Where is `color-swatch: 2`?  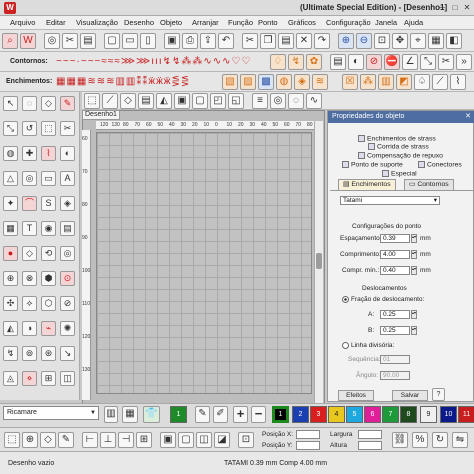
color-swatch: 2 is located at coordinates (300, 414).